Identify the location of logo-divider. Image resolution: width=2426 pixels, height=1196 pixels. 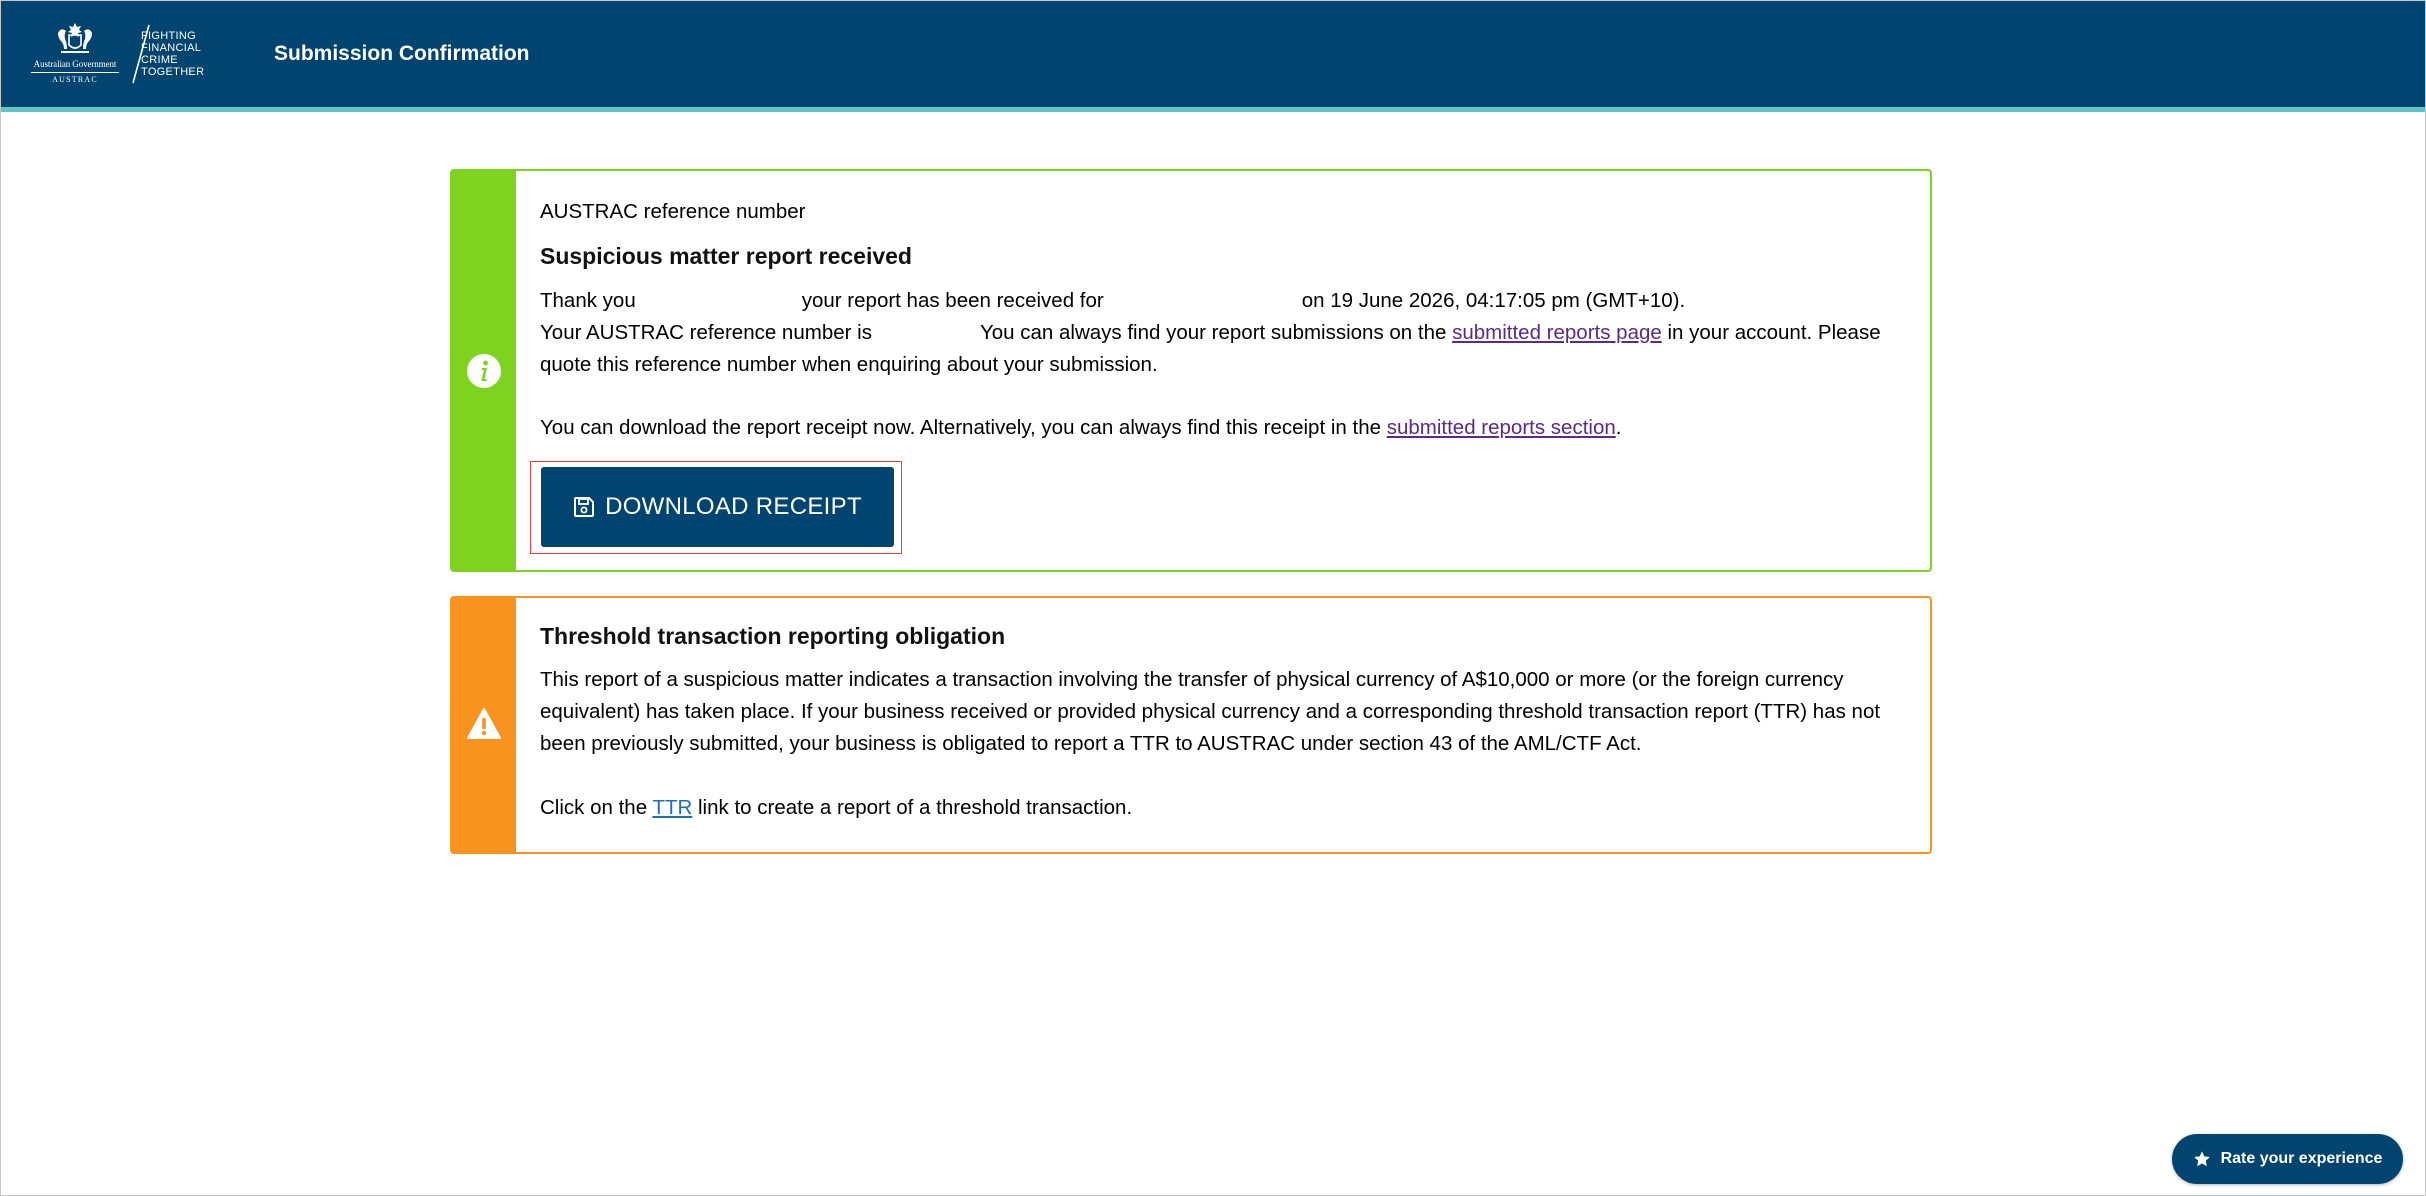
(75, 72).